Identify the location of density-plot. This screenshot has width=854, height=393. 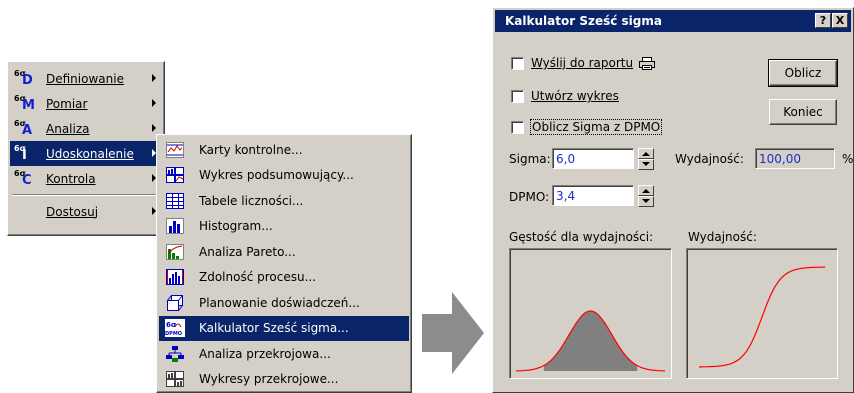
(590, 313).